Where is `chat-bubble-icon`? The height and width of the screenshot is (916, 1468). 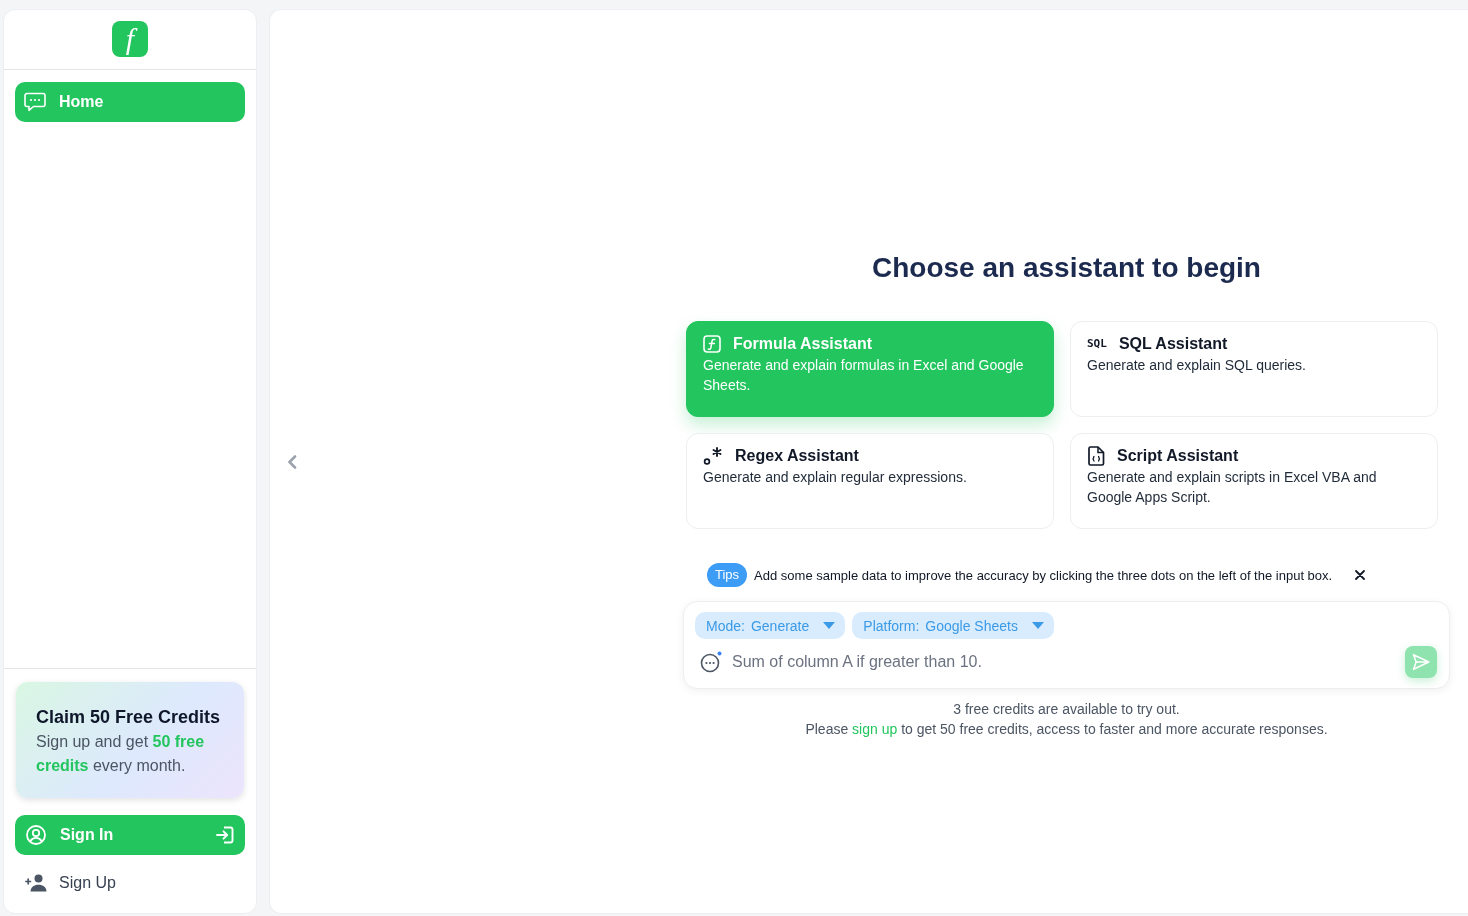 chat-bubble-icon is located at coordinates (35, 102).